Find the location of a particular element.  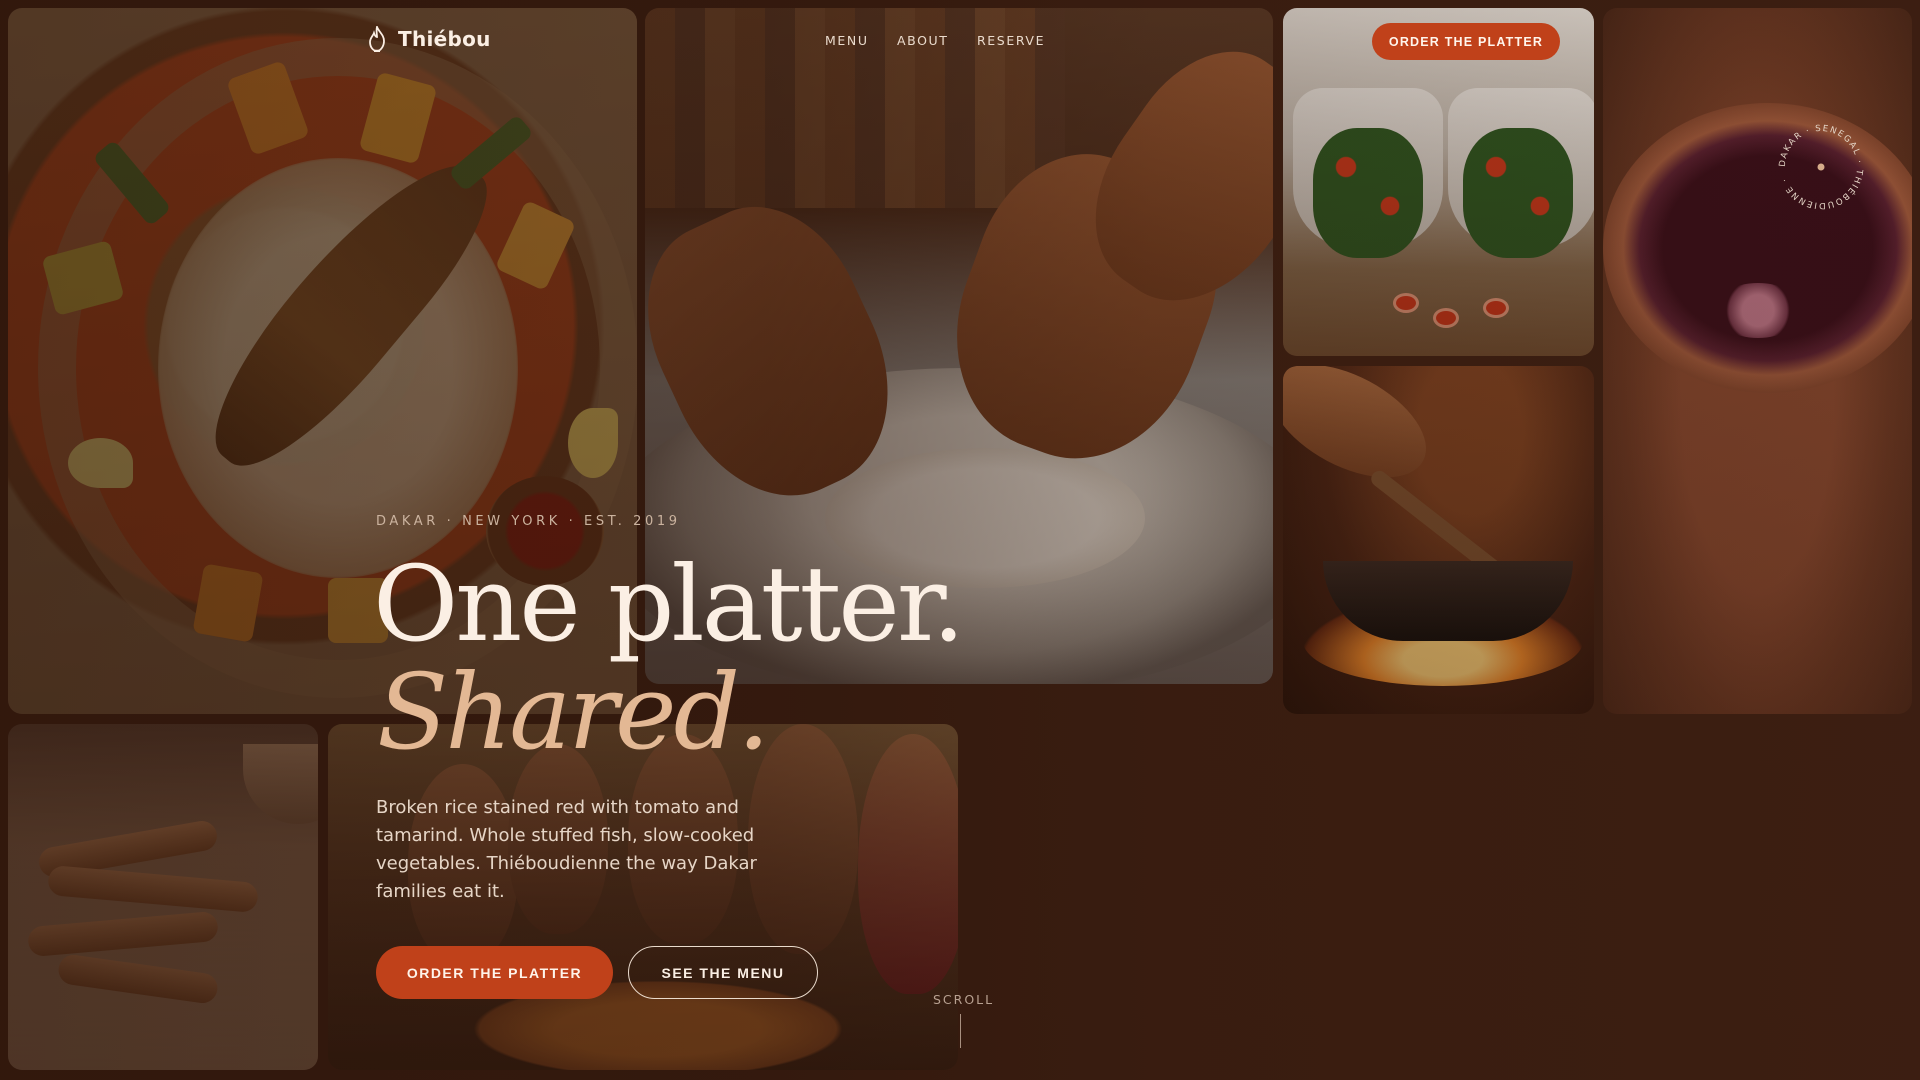

bissap-pot-photo: DAKAR · SENEGAL · THIÉBOUDIENNE · is located at coordinates (1757, 361).